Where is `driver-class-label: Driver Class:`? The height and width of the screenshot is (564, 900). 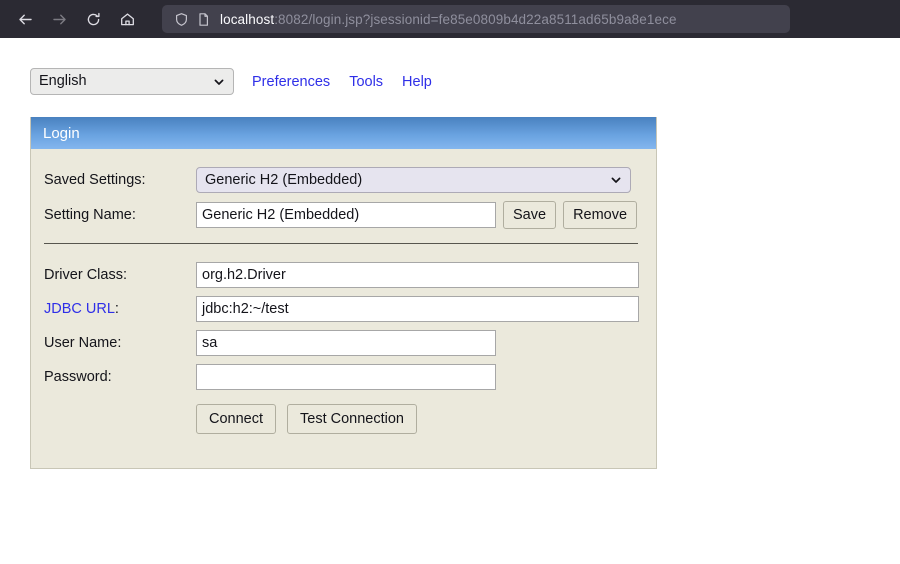 driver-class-label: Driver Class: is located at coordinates (85, 275).